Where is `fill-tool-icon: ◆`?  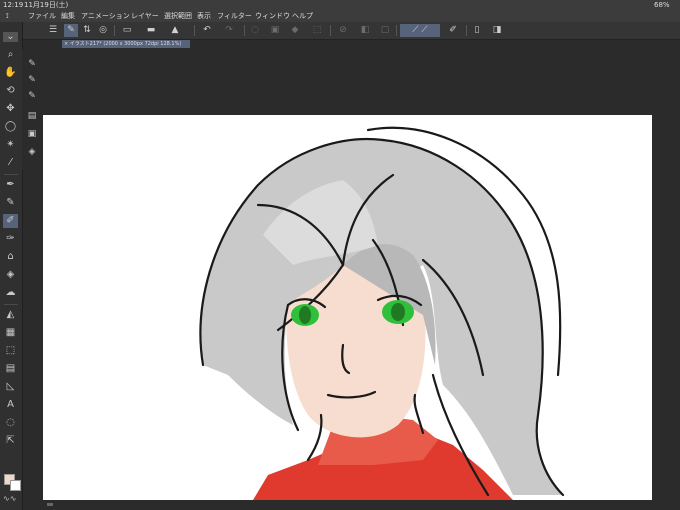
fill-tool-icon: ◆ is located at coordinates (295, 30).